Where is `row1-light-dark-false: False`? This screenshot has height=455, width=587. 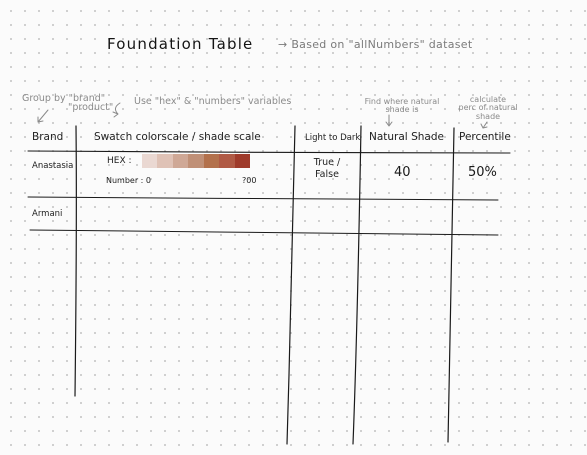
row1-light-dark-false: False is located at coordinates (327, 174).